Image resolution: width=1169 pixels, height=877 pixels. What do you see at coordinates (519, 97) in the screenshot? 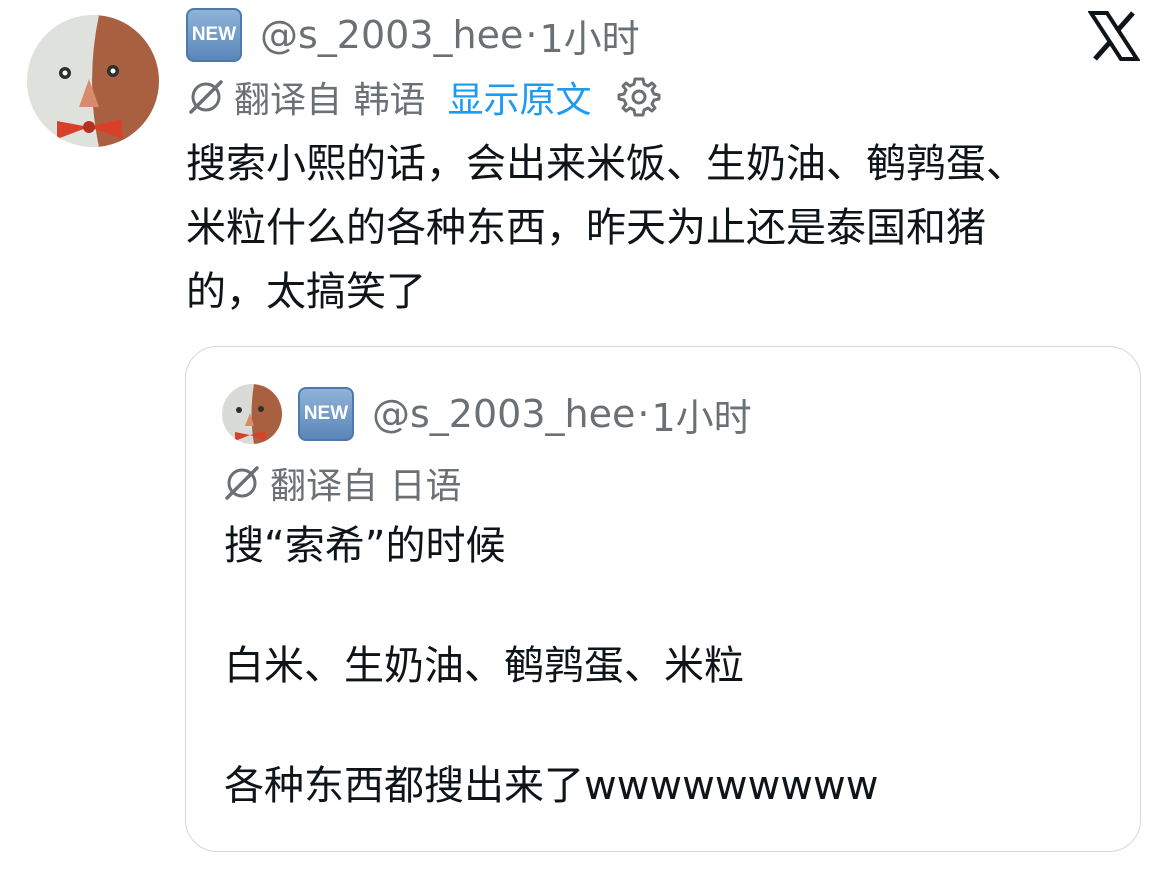
I see `show-original-link: 显示原文` at bounding box center [519, 97].